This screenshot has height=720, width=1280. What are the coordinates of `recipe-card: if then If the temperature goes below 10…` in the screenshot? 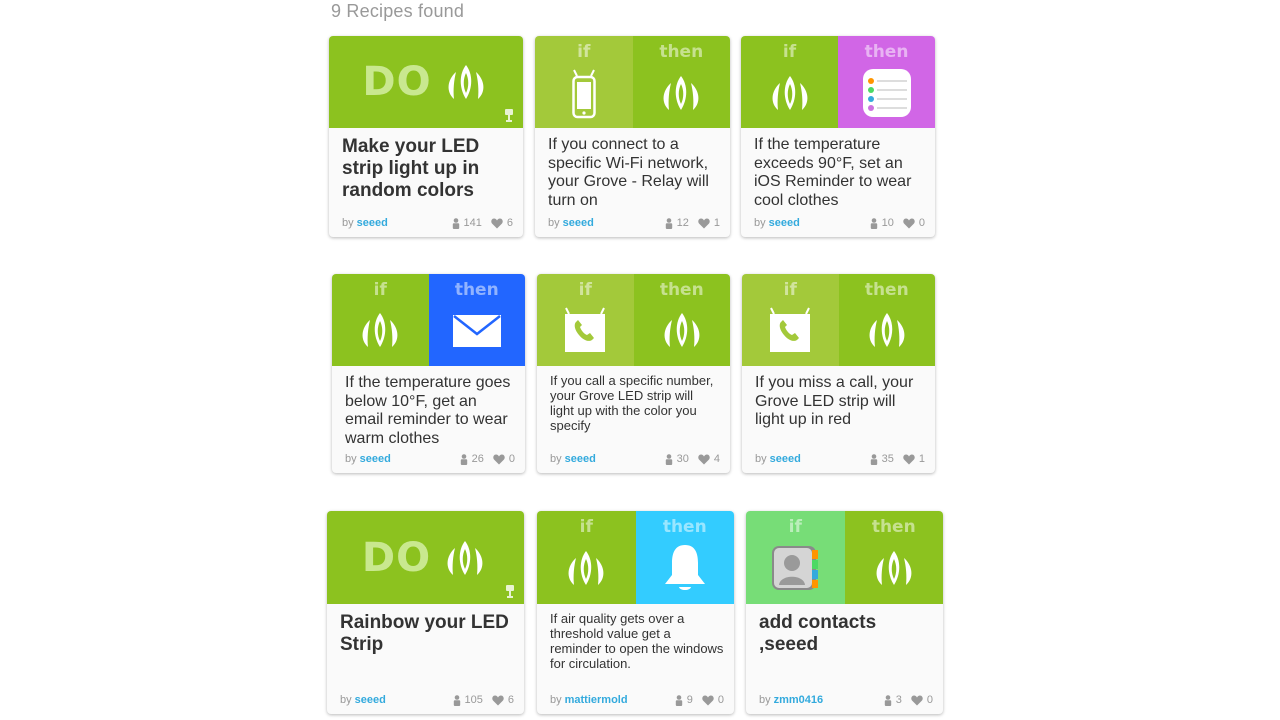 It's located at (428, 373).